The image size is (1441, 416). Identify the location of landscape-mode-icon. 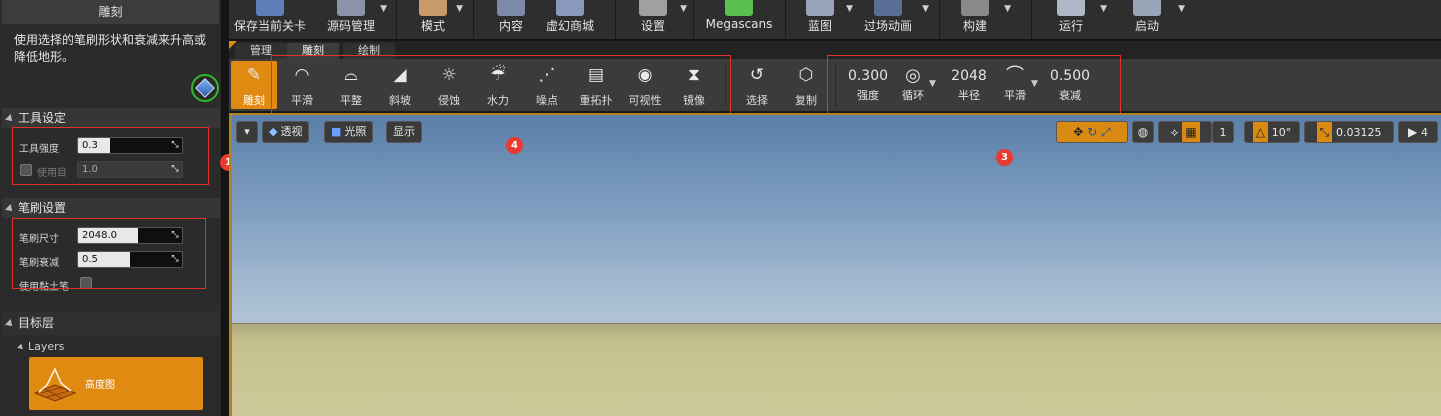
(205, 88).